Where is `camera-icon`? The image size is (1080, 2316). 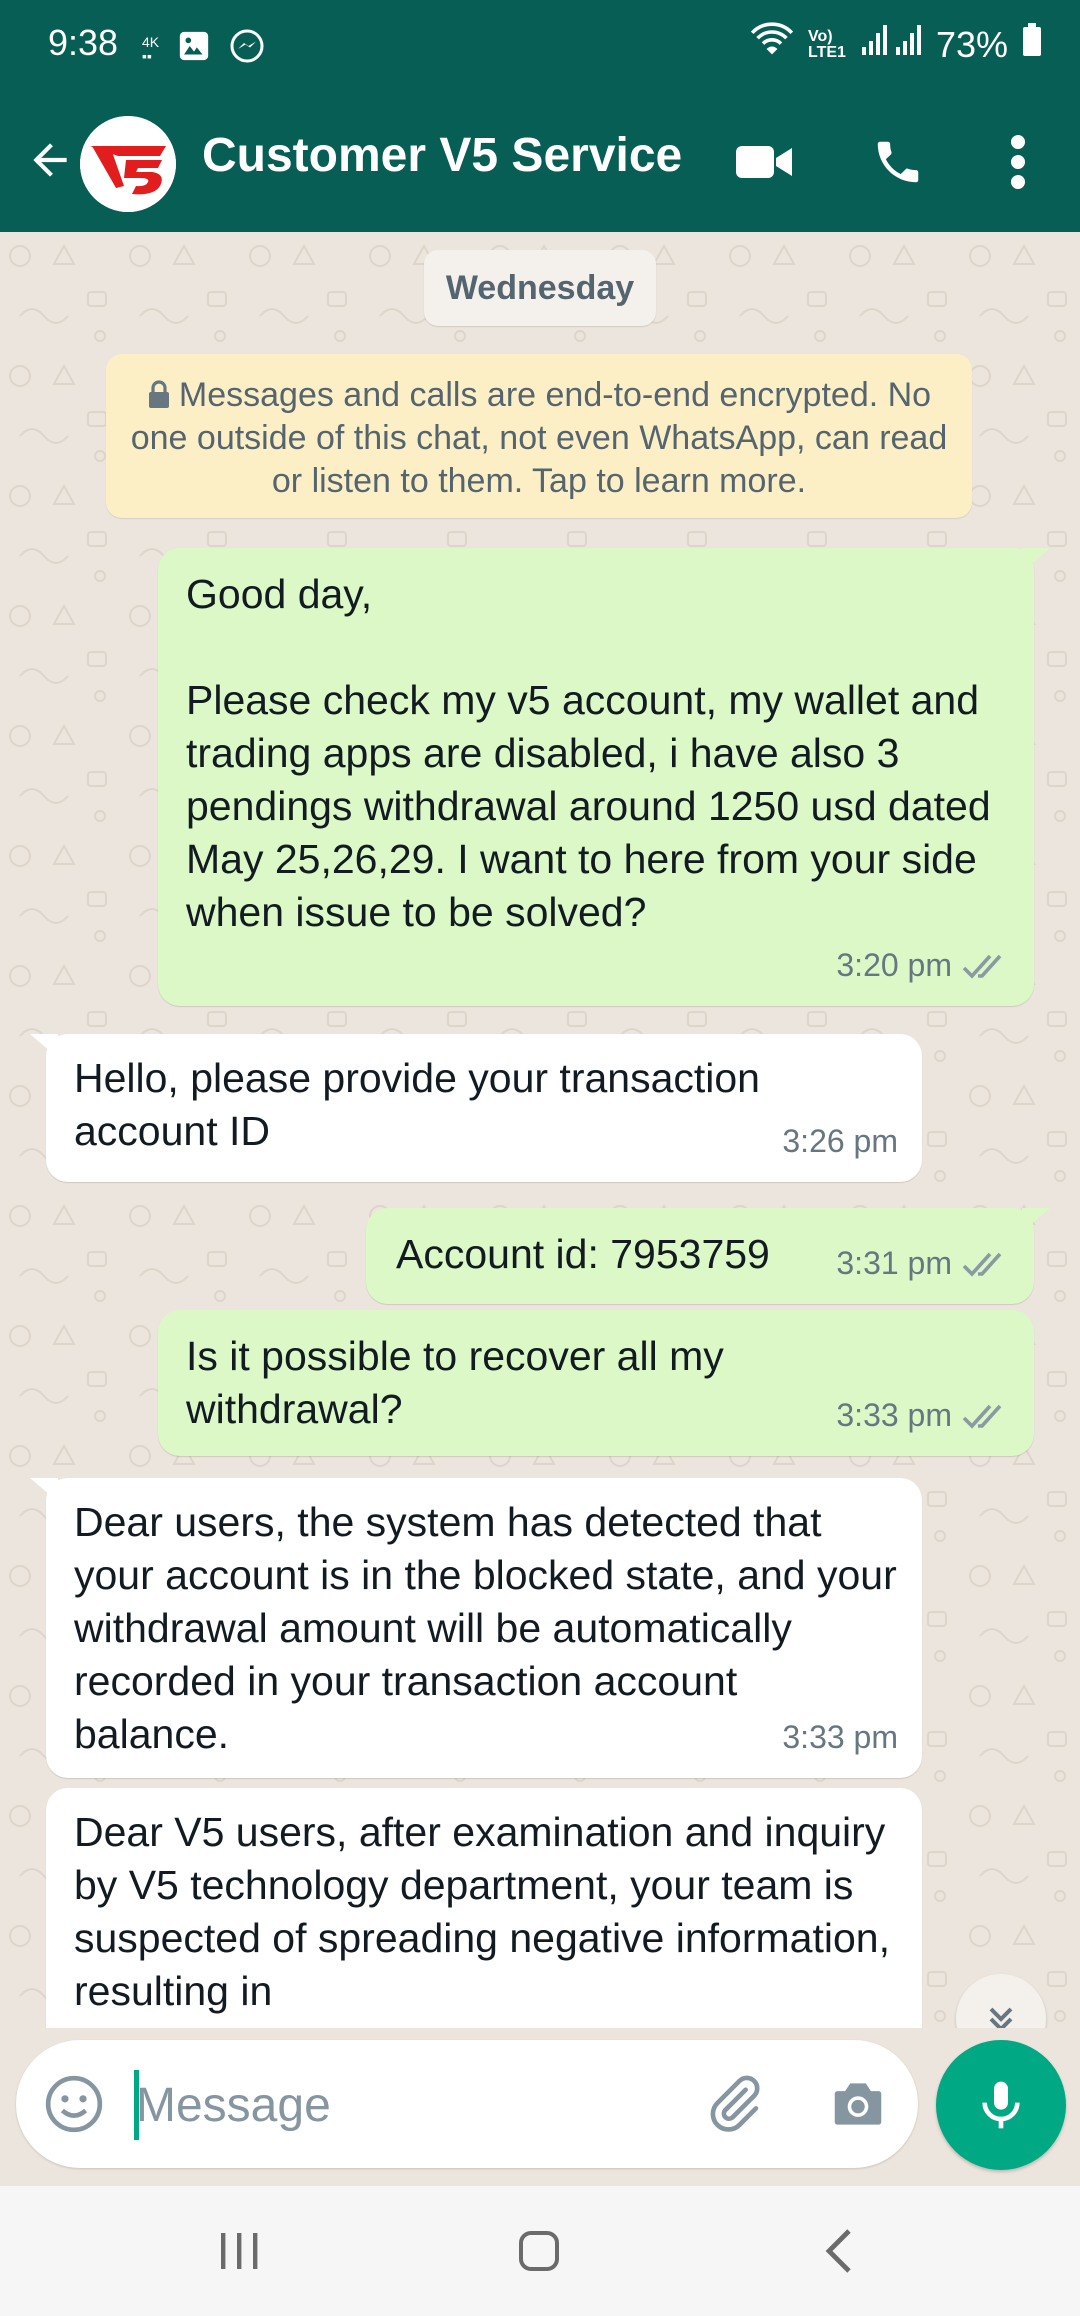 camera-icon is located at coordinates (858, 2104).